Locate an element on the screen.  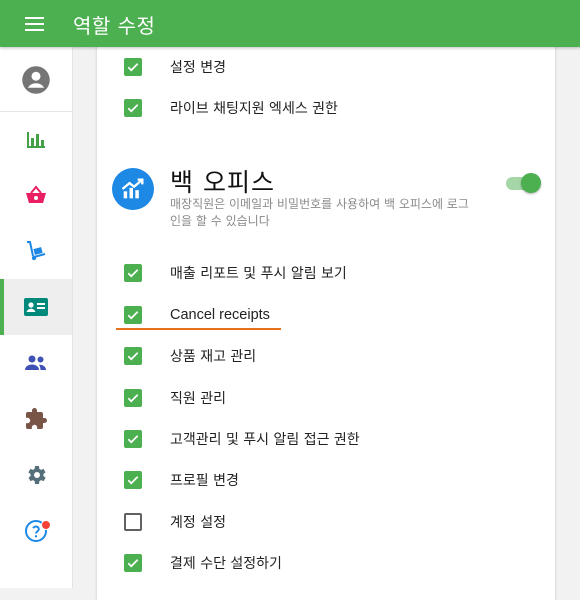
permission-row: 프로필 변경 is located at coordinates (181, 480).